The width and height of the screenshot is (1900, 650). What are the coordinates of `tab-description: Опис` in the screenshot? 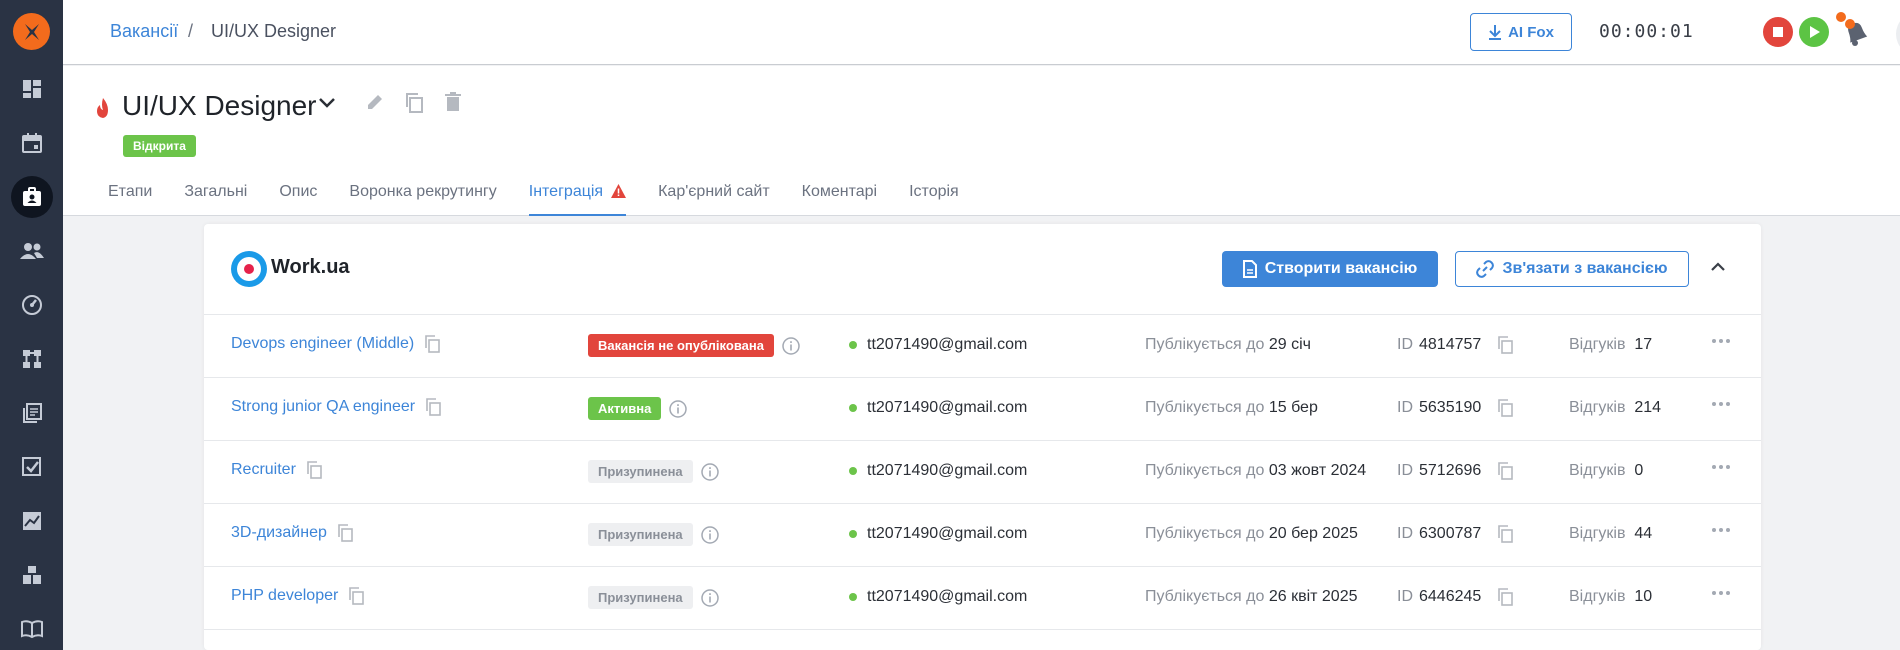 It's located at (298, 199).